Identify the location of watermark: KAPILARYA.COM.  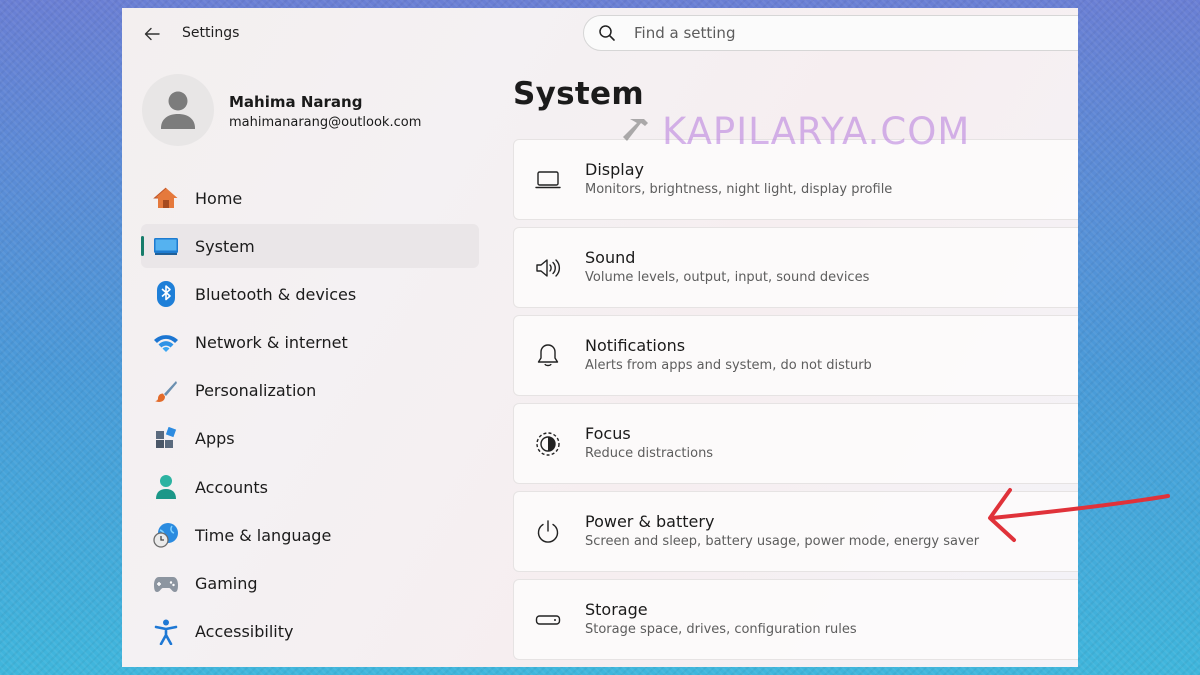
(795, 131).